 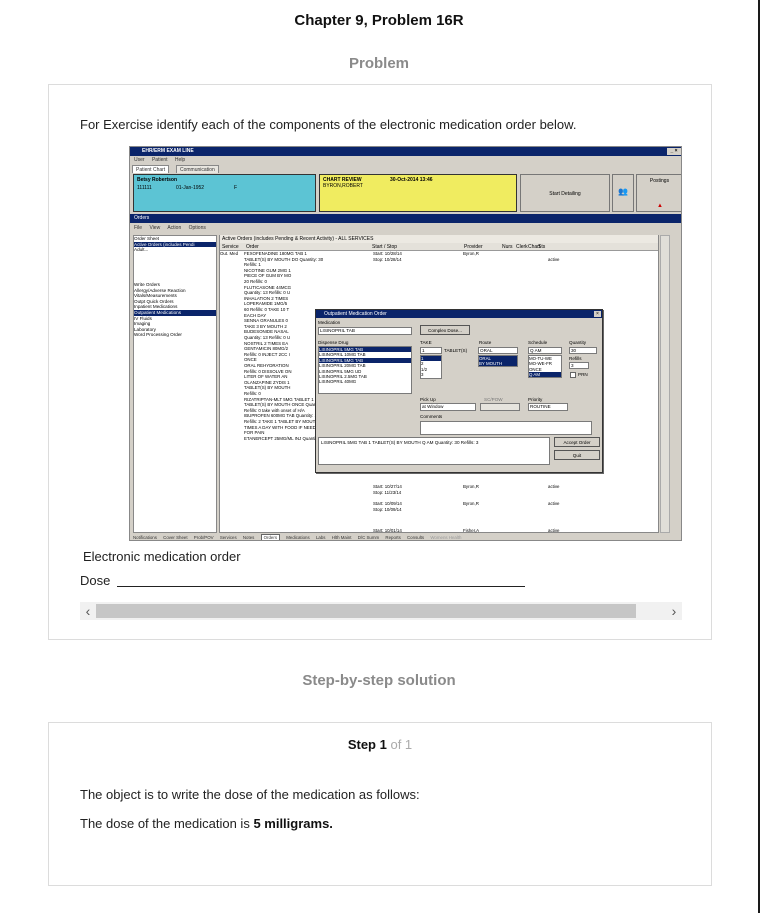 I want to click on quantity-field: 30, so click(x=583, y=350).